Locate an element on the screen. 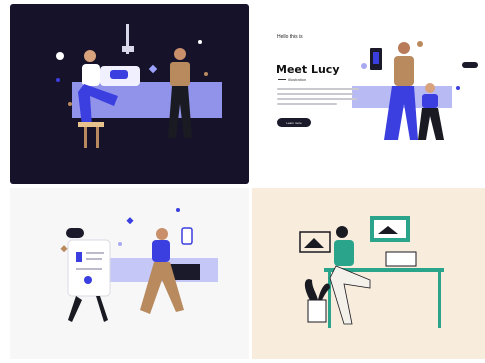 The width and height of the screenshot is (485, 363). stool-seat is located at coordinates (91, 124).